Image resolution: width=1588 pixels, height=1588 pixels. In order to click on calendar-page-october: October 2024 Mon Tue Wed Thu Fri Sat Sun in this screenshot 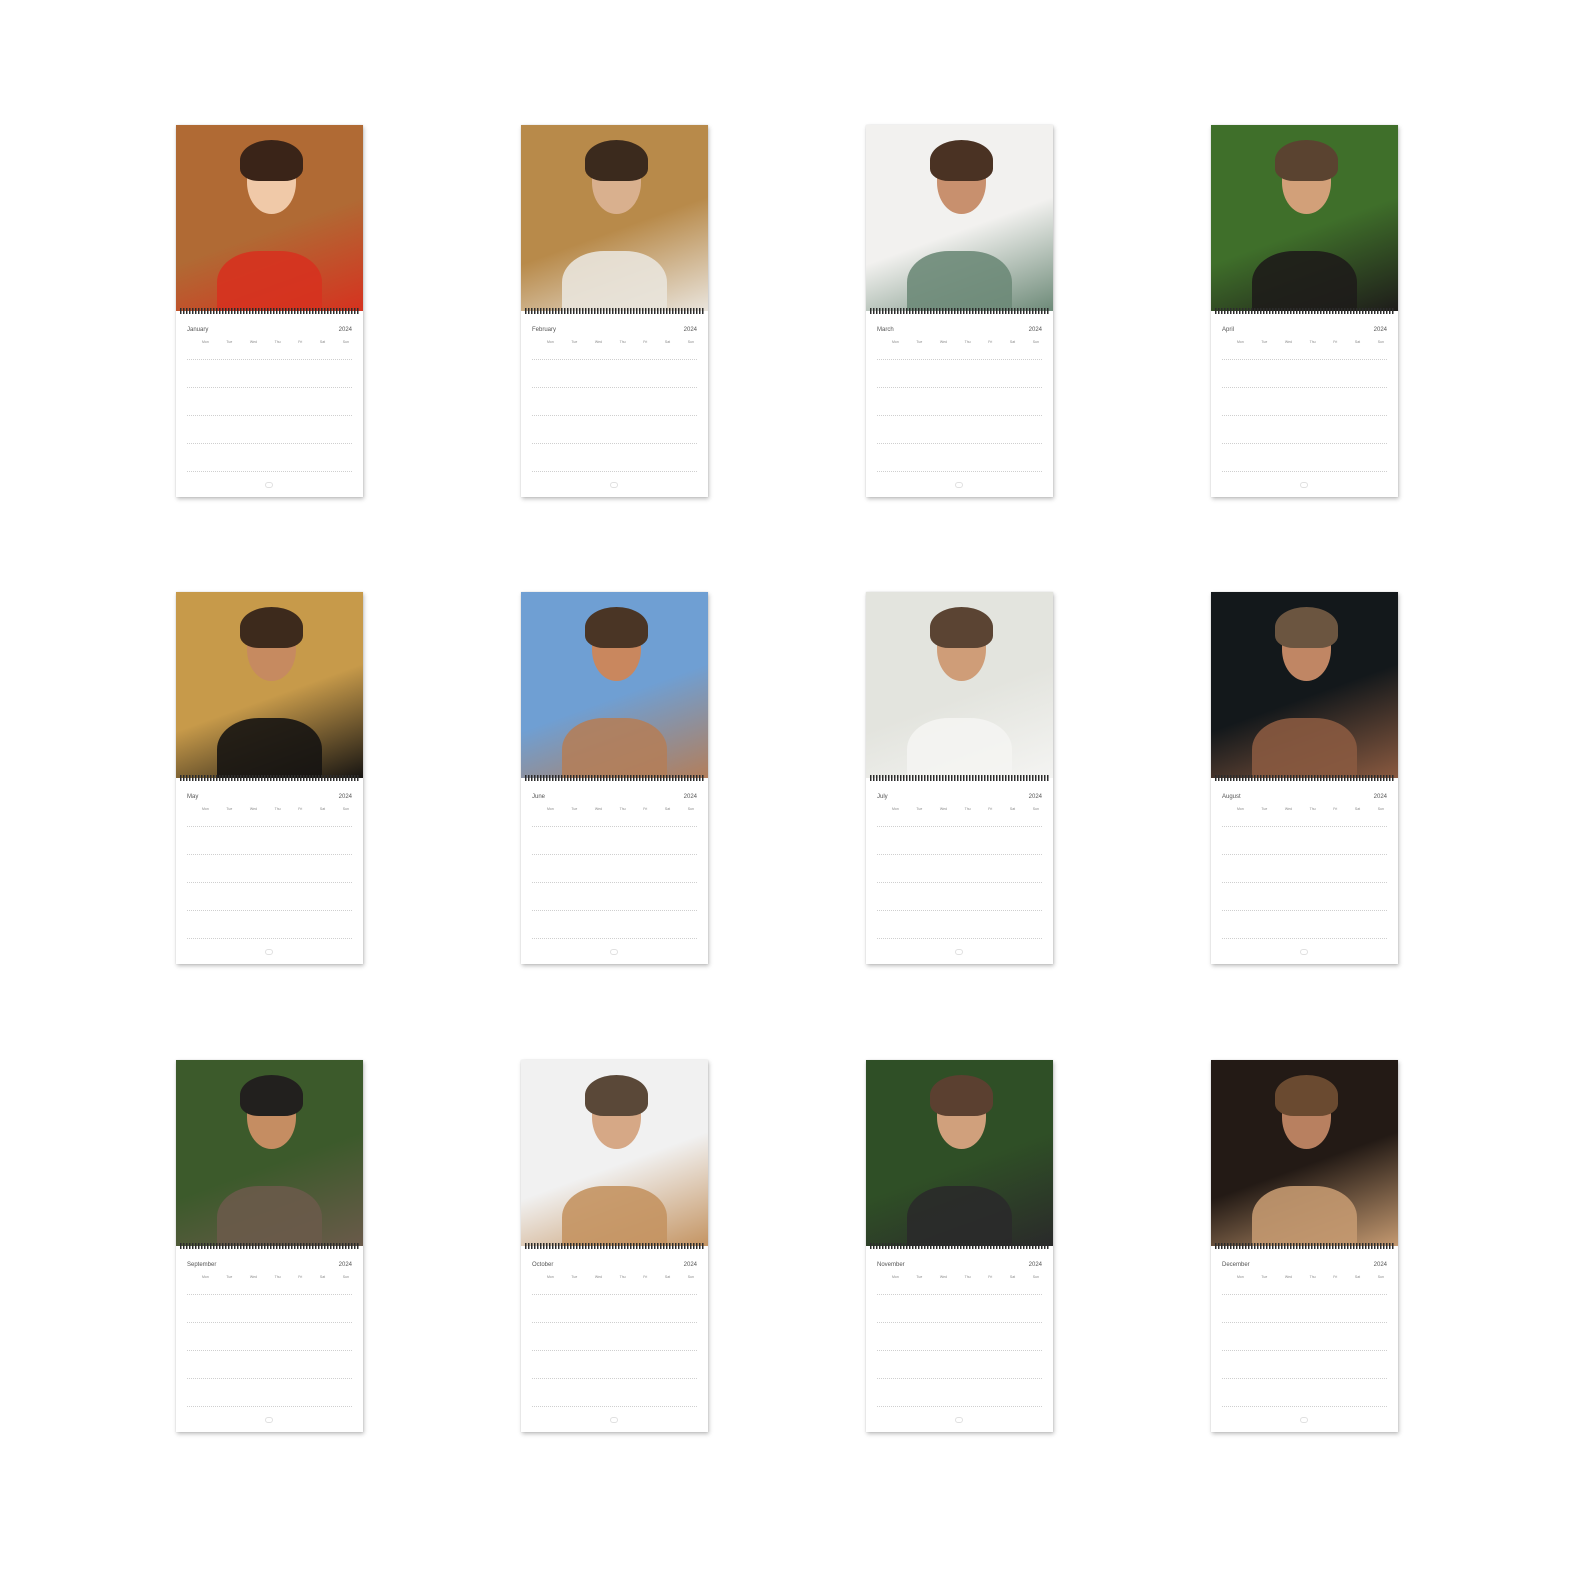, I will do `click(614, 1246)`.